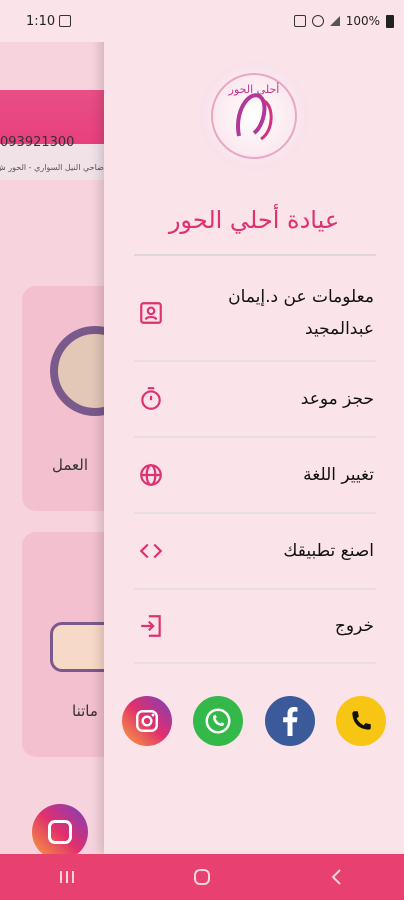 Image resolution: width=404 pixels, height=900 pixels. What do you see at coordinates (151, 313) in the screenshot?
I see `contact-card-icon` at bounding box center [151, 313].